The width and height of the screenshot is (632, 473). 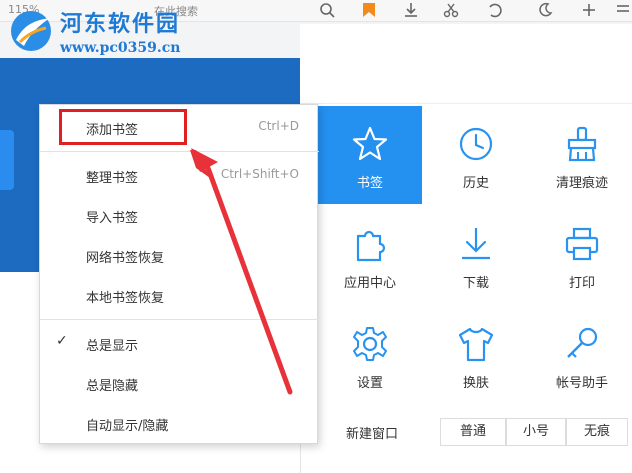 I want to click on printer-icon, so click(x=582, y=244).